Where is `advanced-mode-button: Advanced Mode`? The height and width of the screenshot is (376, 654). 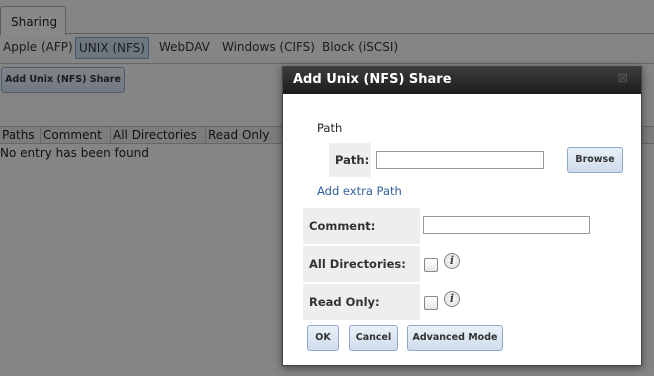 advanced-mode-button: Advanced Mode is located at coordinates (455, 338).